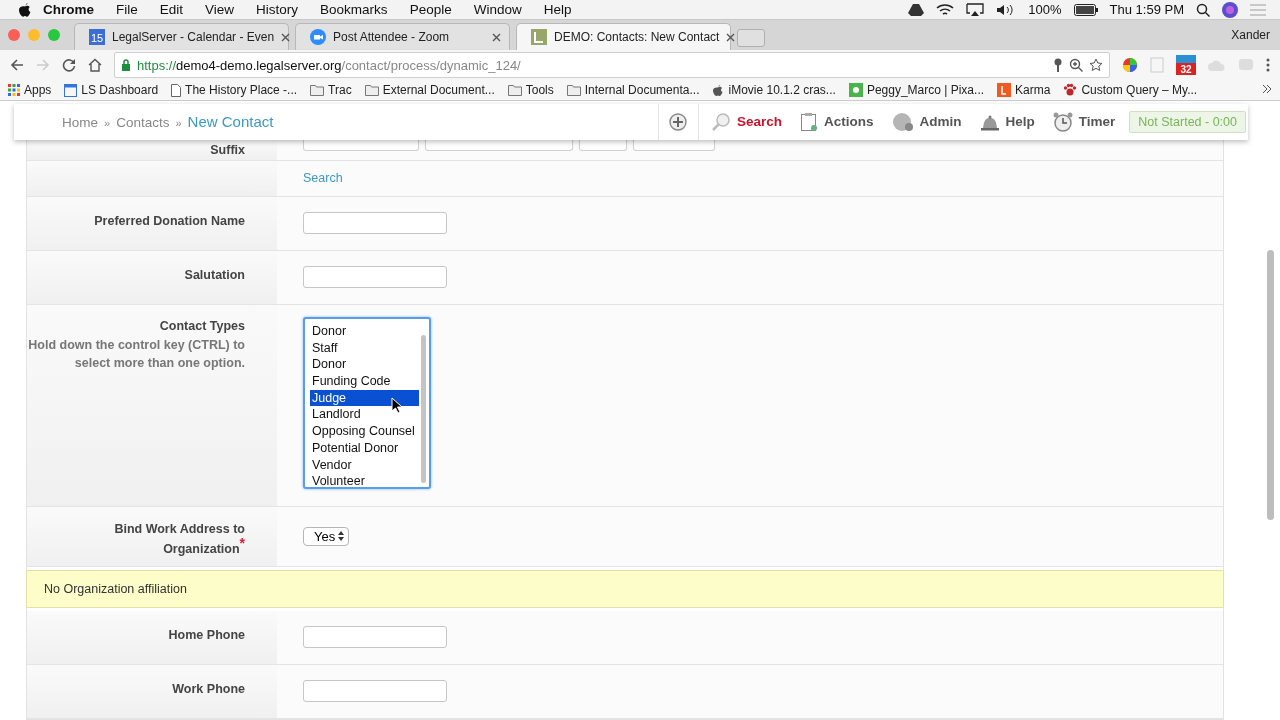  Describe the element at coordinates (1157, 65) in the screenshot. I see `document-icon` at that location.